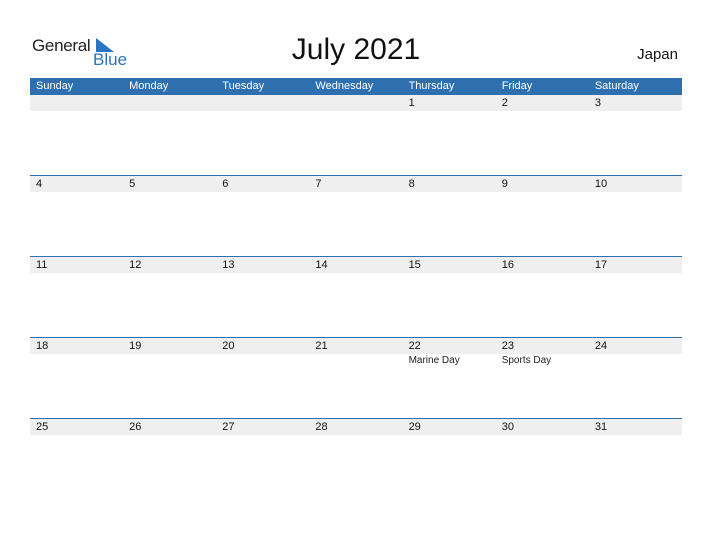  Describe the element at coordinates (507, 427) in the screenshot. I see `day-number: 30` at that location.